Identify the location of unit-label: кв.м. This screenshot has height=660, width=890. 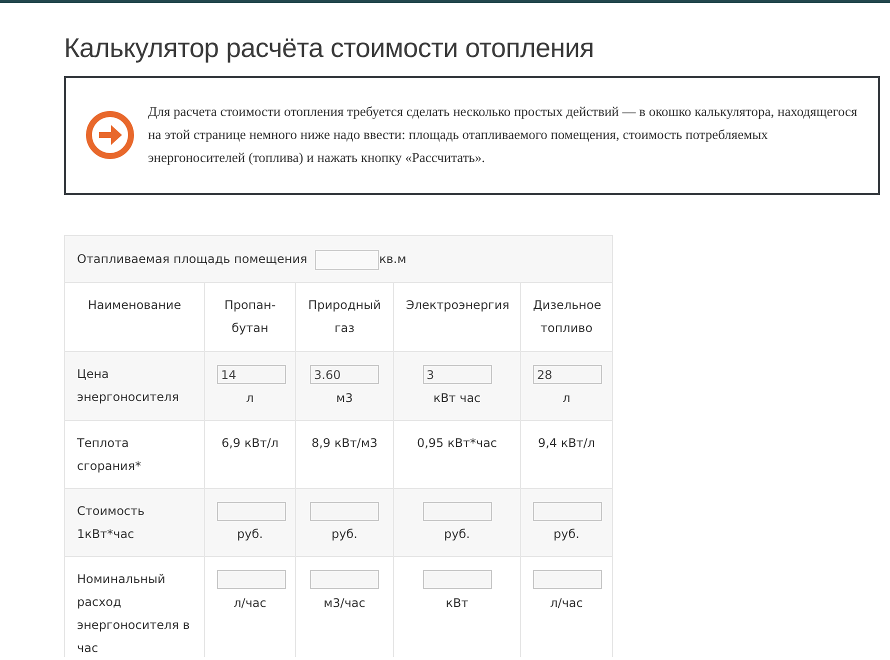
(392, 259).